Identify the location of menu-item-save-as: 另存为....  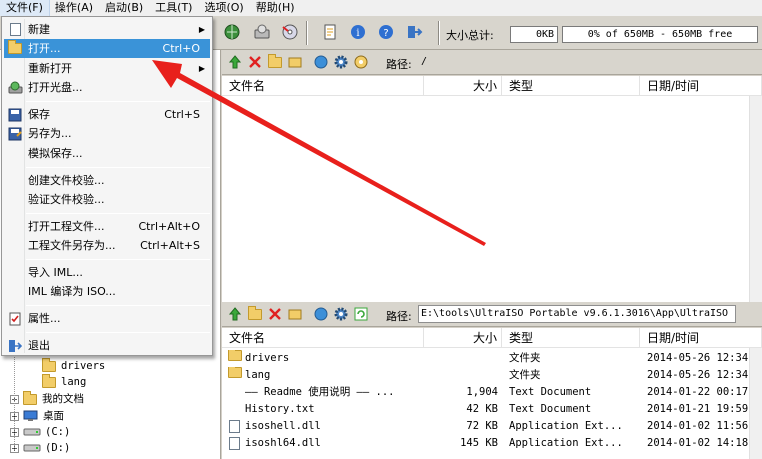
(107, 133).